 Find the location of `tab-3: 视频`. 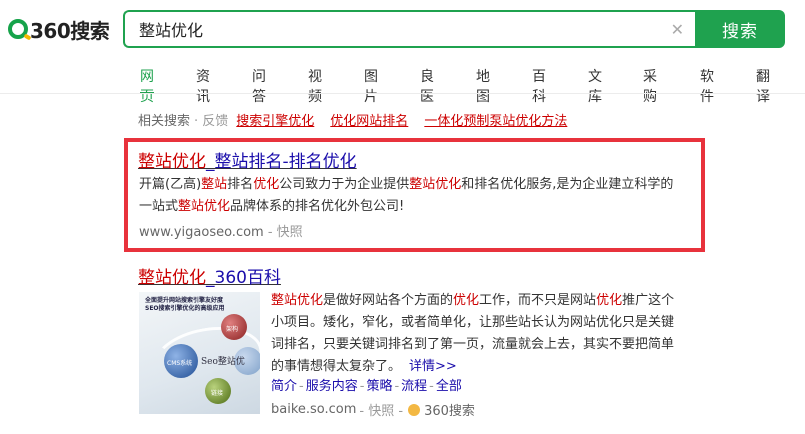

tab-3: 视频 is located at coordinates (315, 85).